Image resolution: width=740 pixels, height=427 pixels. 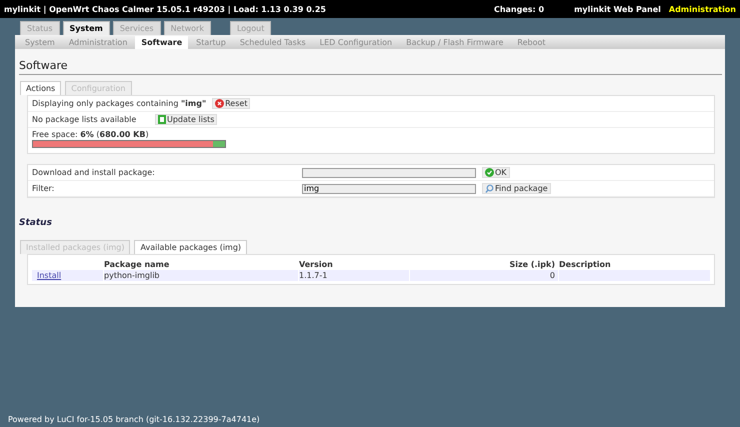 What do you see at coordinates (137, 264) in the screenshot?
I see `column-header: Package name` at bounding box center [137, 264].